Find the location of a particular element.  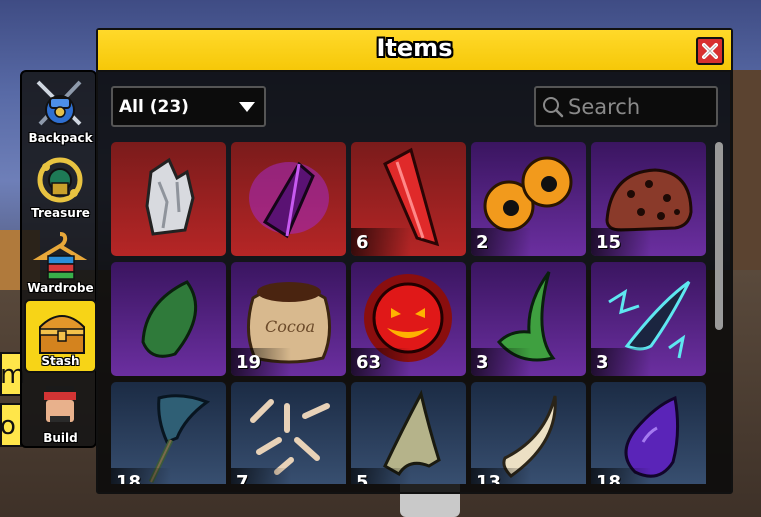

build-avatar-icon is located at coordinates (60, 404).